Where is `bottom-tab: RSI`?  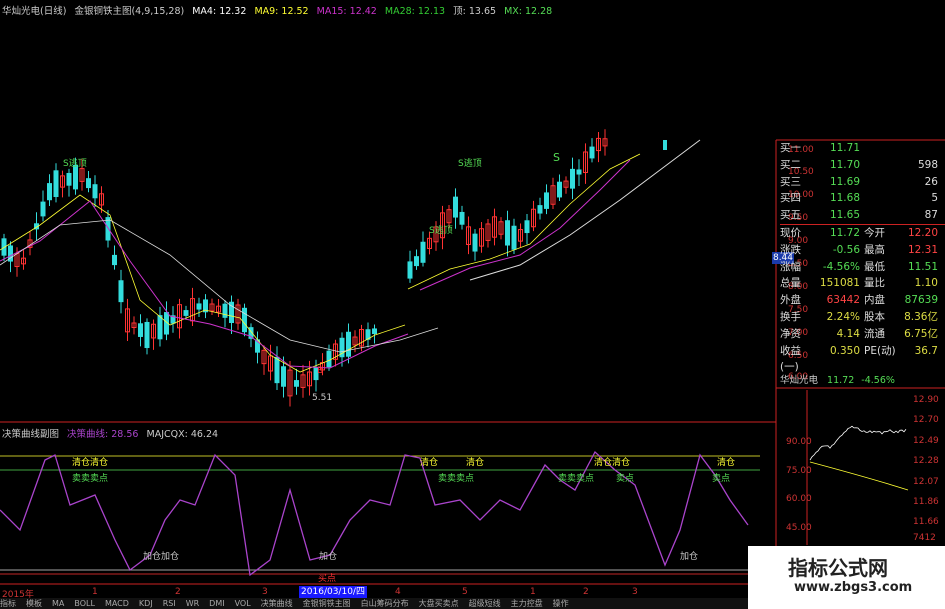
bottom-tab: RSI is located at coordinates (169, 603).